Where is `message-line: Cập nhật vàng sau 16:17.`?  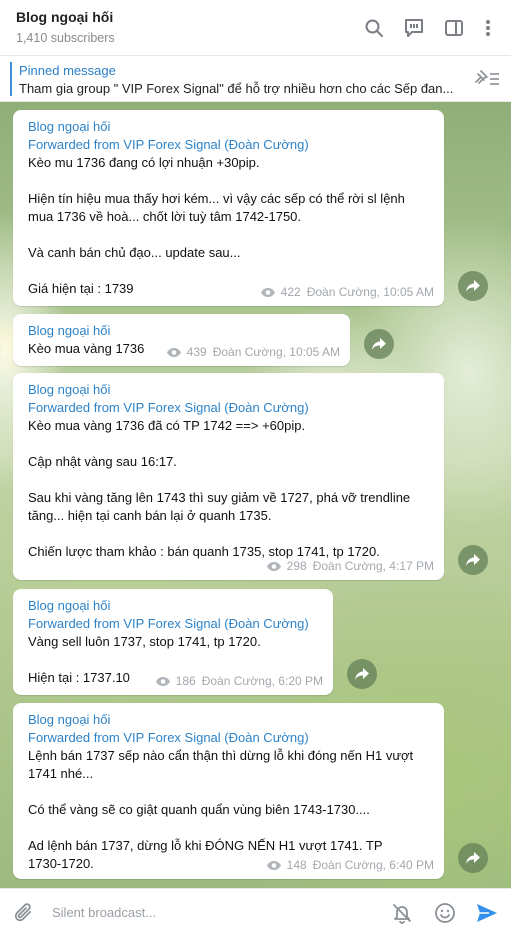 message-line: Cập nhật vàng sau 16:17. is located at coordinates (102, 461).